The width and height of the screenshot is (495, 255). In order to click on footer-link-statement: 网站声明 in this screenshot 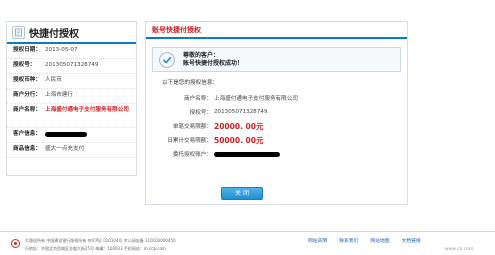, I will do `click(317, 240)`.